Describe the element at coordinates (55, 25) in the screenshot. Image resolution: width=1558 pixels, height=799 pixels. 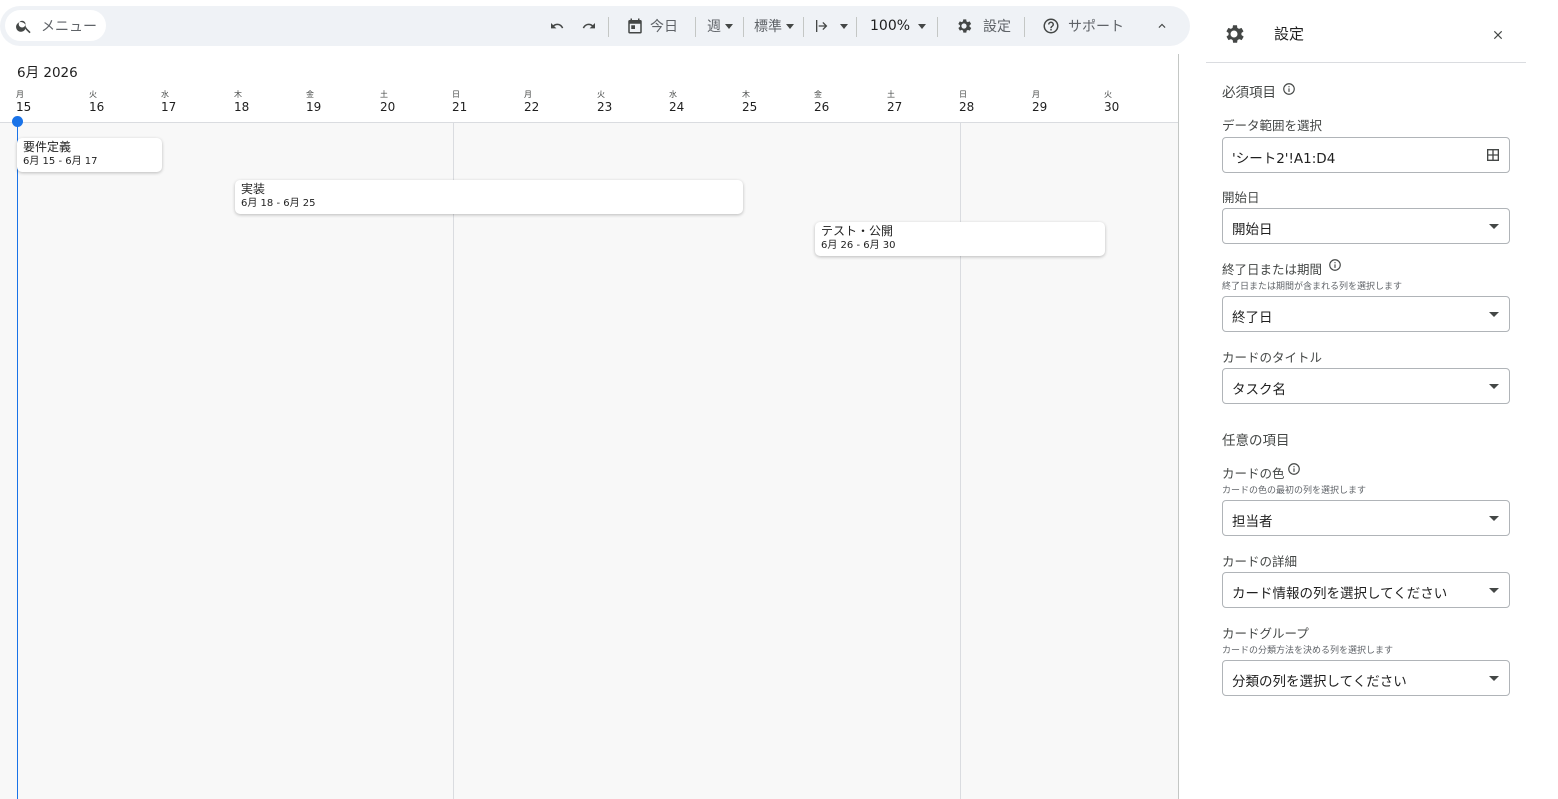
I see `menu-search: メニュー` at that location.